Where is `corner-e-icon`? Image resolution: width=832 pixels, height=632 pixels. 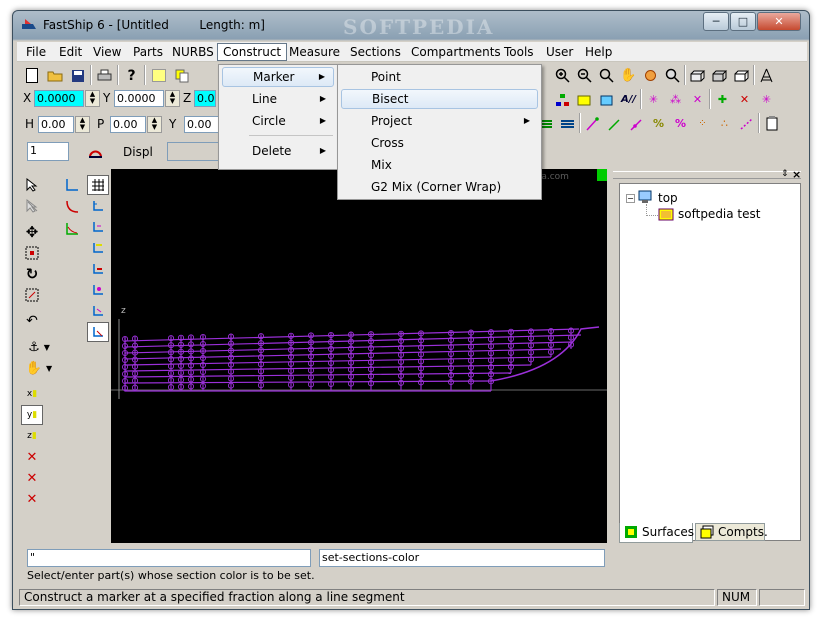
corner-e-icon is located at coordinates (98, 290).